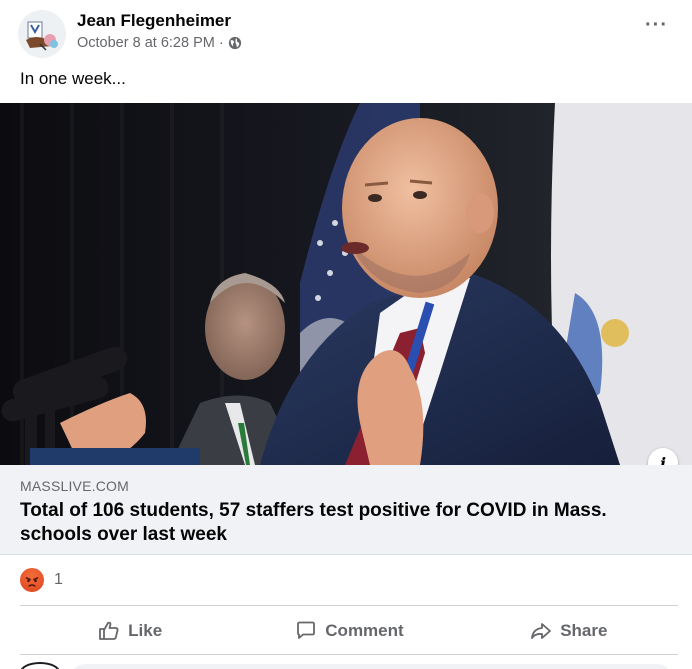  I want to click on globe-icon, so click(235, 43).